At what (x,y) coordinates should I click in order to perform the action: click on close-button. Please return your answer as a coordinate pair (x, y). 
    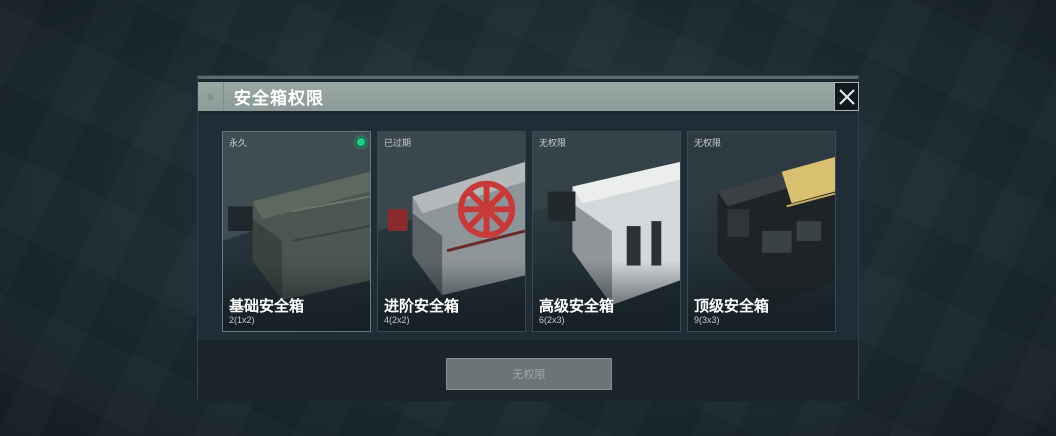
    Looking at the image, I should click on (846, 96).